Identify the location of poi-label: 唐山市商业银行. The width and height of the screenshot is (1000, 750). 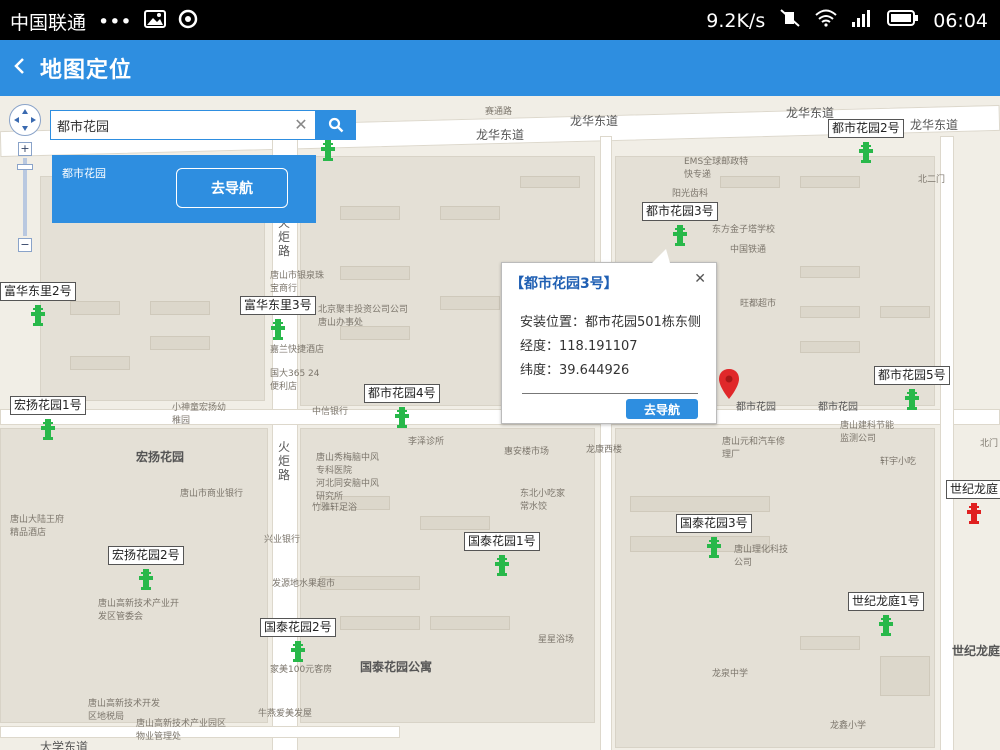
(212, 494).